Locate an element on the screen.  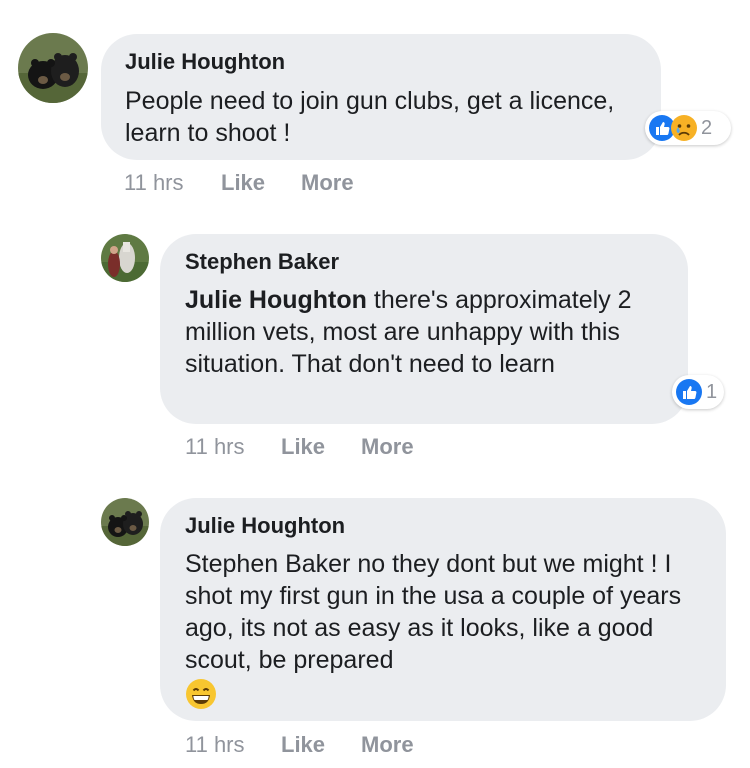
grinning-face-icon is located at coordinates (201, 694).